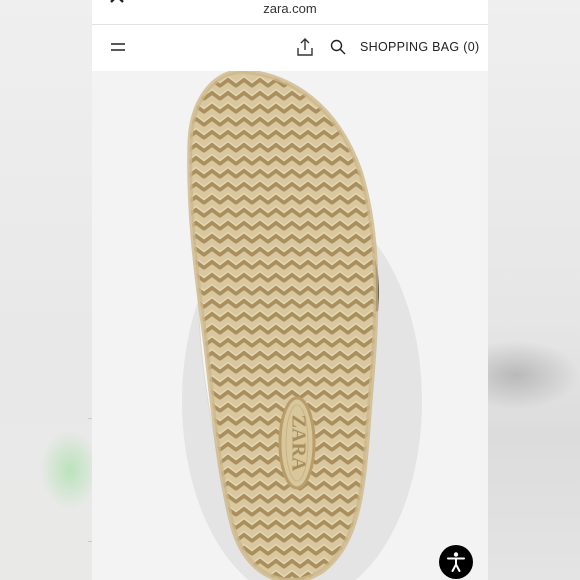 The image size is (580, 580). I want to click on shopping-bag-link: SHOPPING BAG (0), so click(419, 47).